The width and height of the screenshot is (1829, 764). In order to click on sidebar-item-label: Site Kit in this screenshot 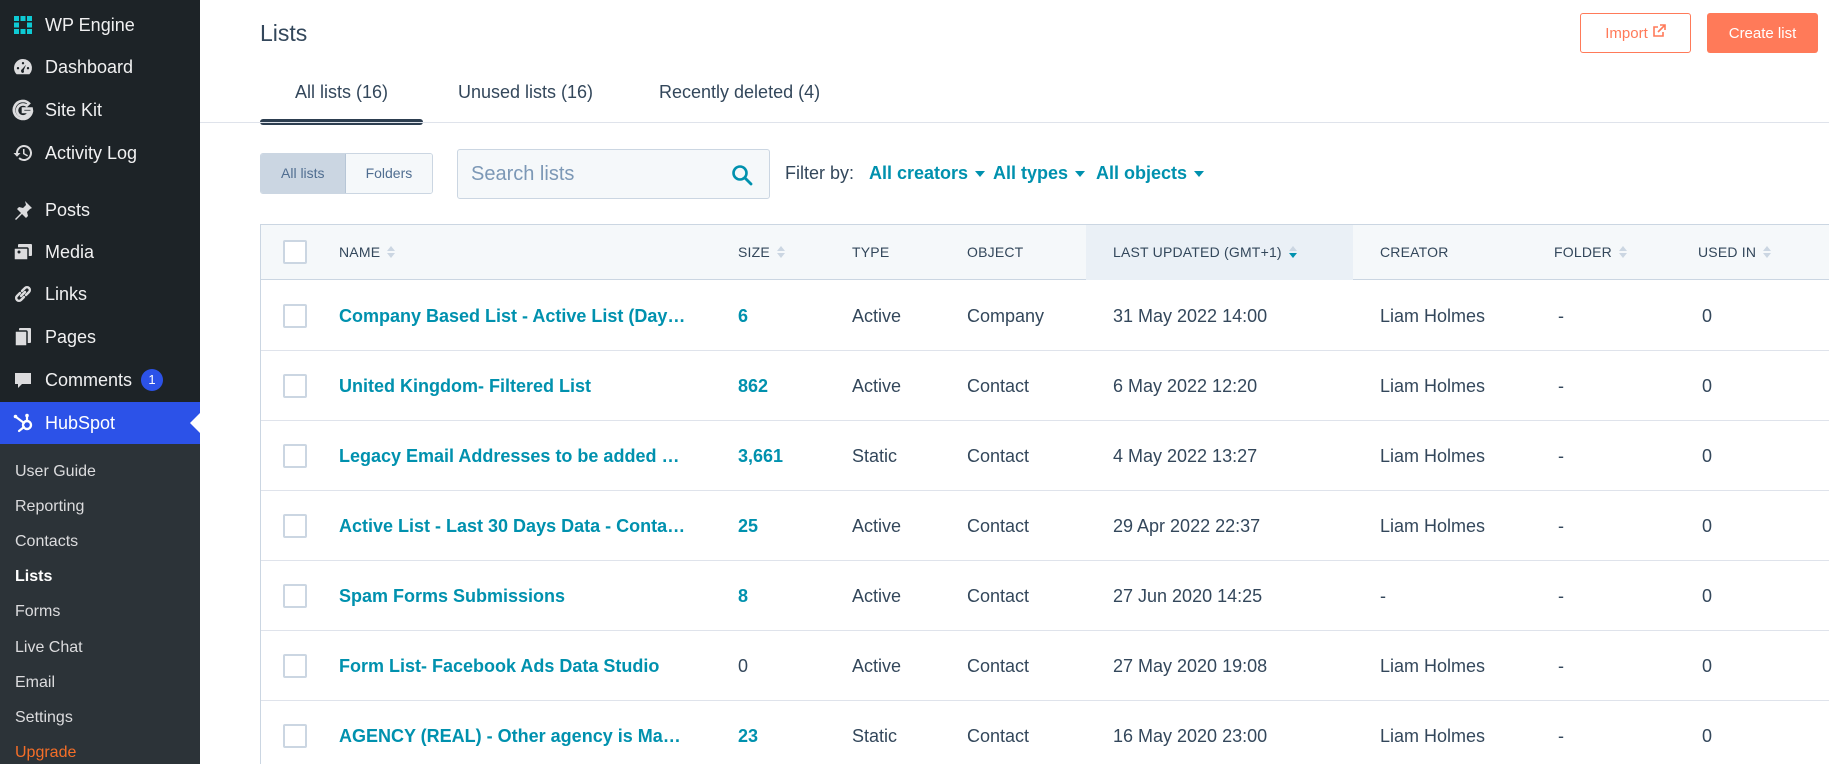, I will do `click(74, 109)`.